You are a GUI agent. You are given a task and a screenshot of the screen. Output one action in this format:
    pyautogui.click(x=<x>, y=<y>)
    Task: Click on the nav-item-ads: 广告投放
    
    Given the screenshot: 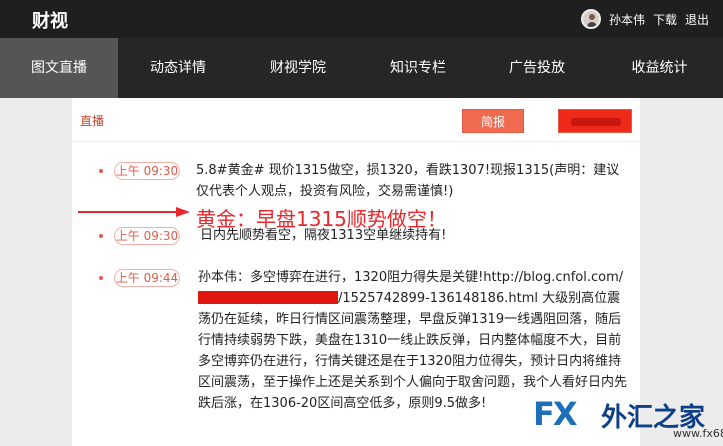 What is the action you would take?
    pyautogui.click(x=537, y=68)
    